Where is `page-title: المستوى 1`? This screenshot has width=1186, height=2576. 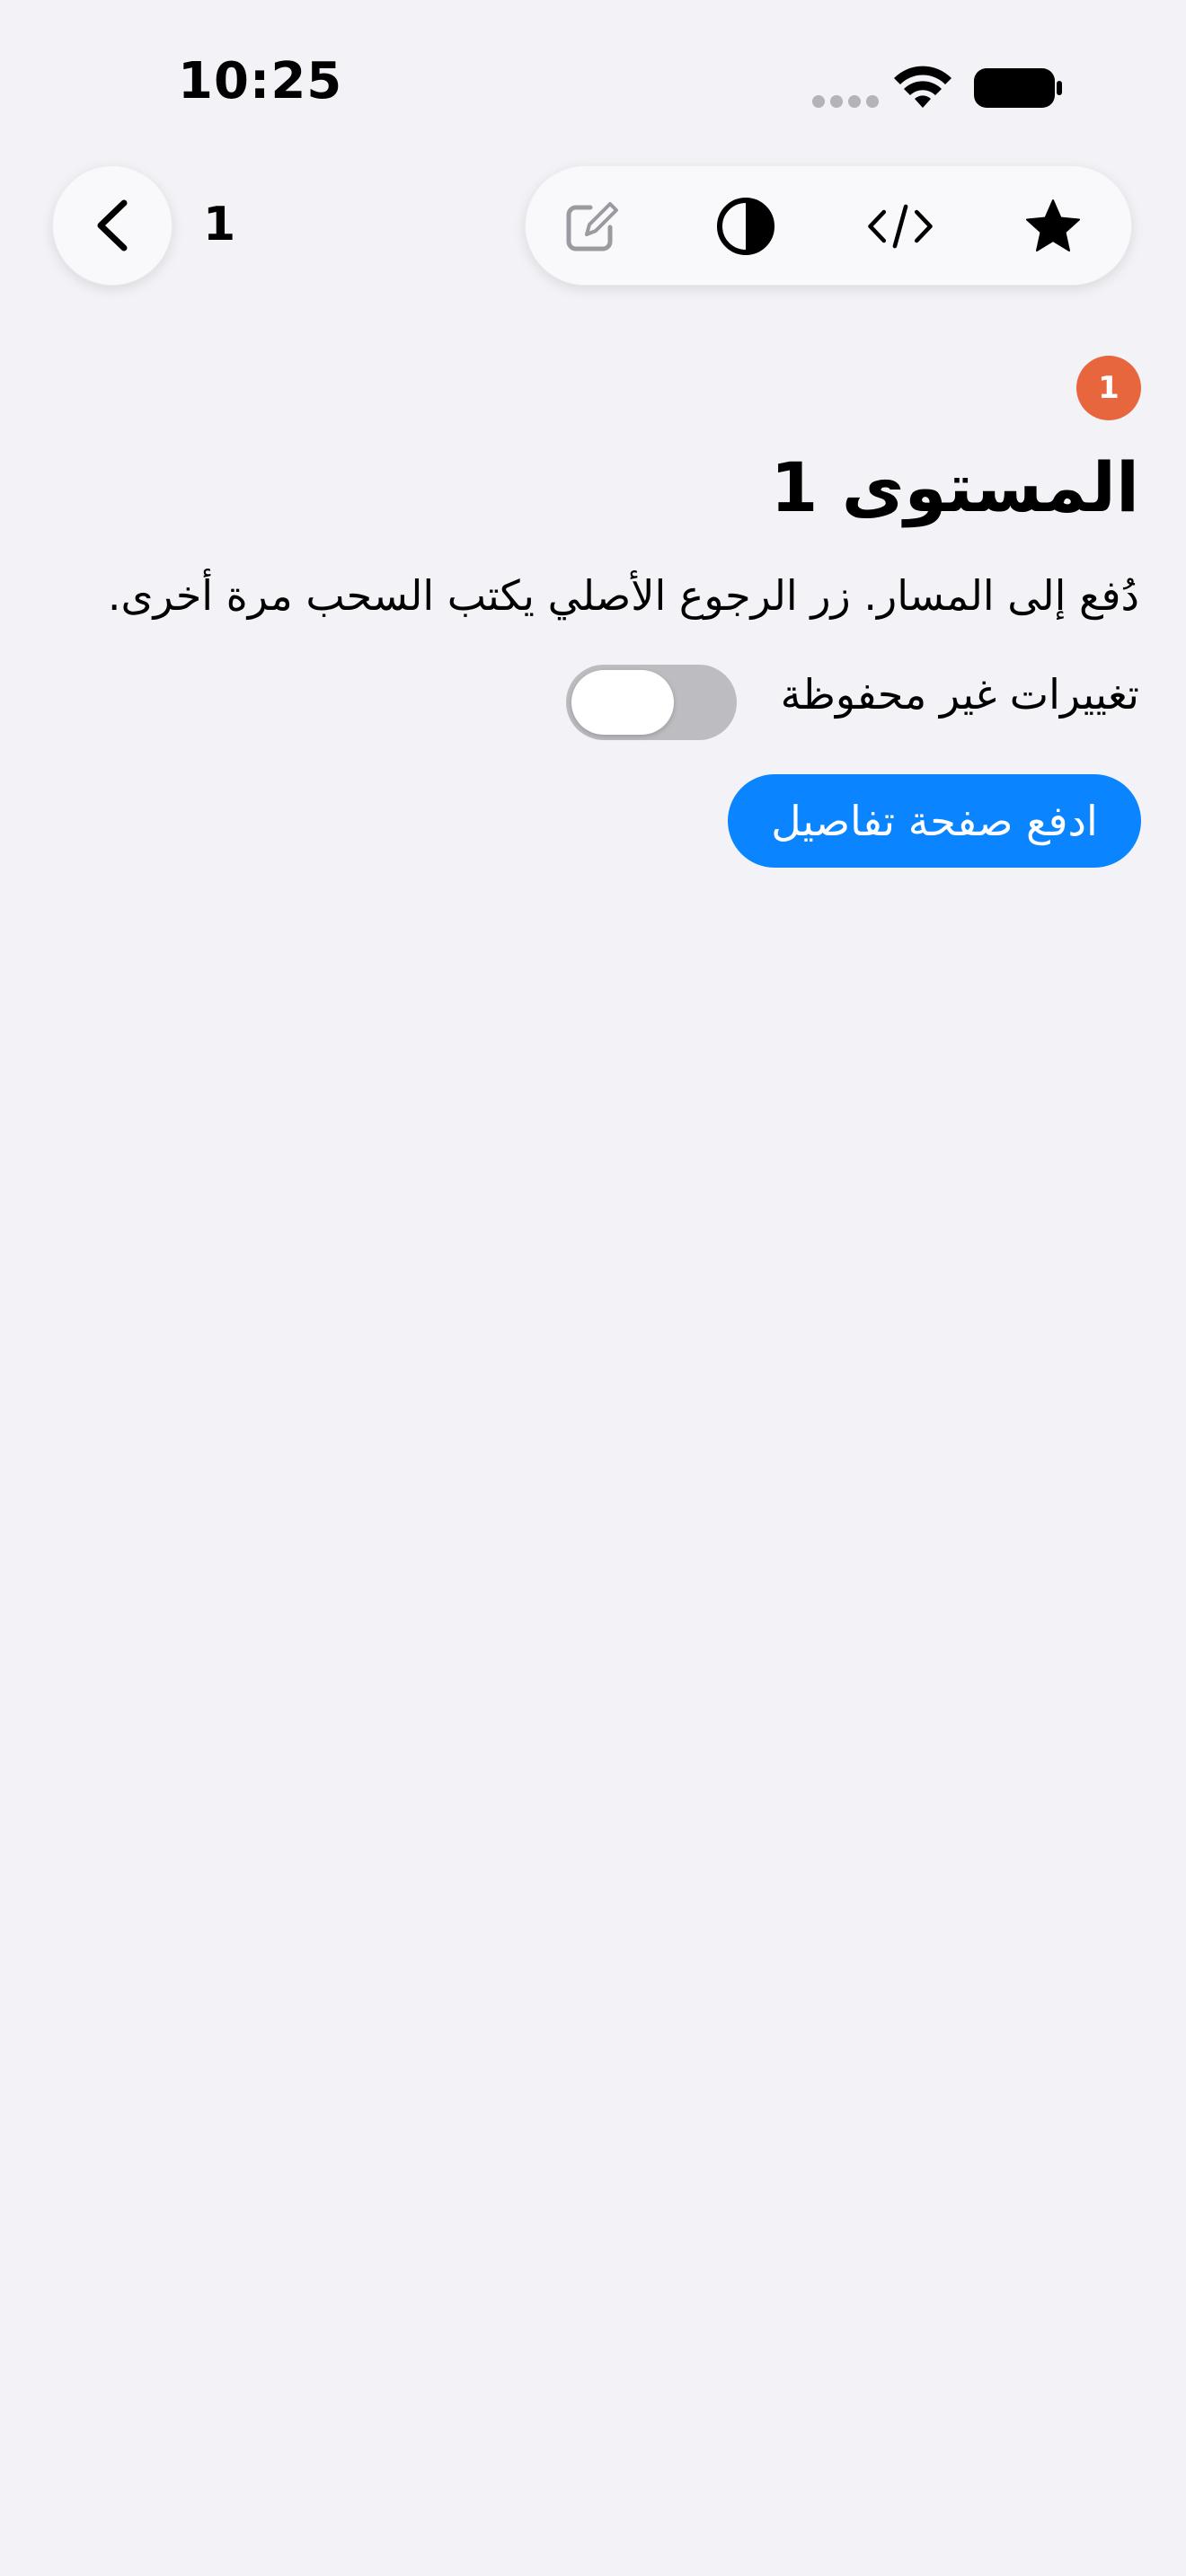
page-title: المستوى 1 is located at coordinates (954, 487).